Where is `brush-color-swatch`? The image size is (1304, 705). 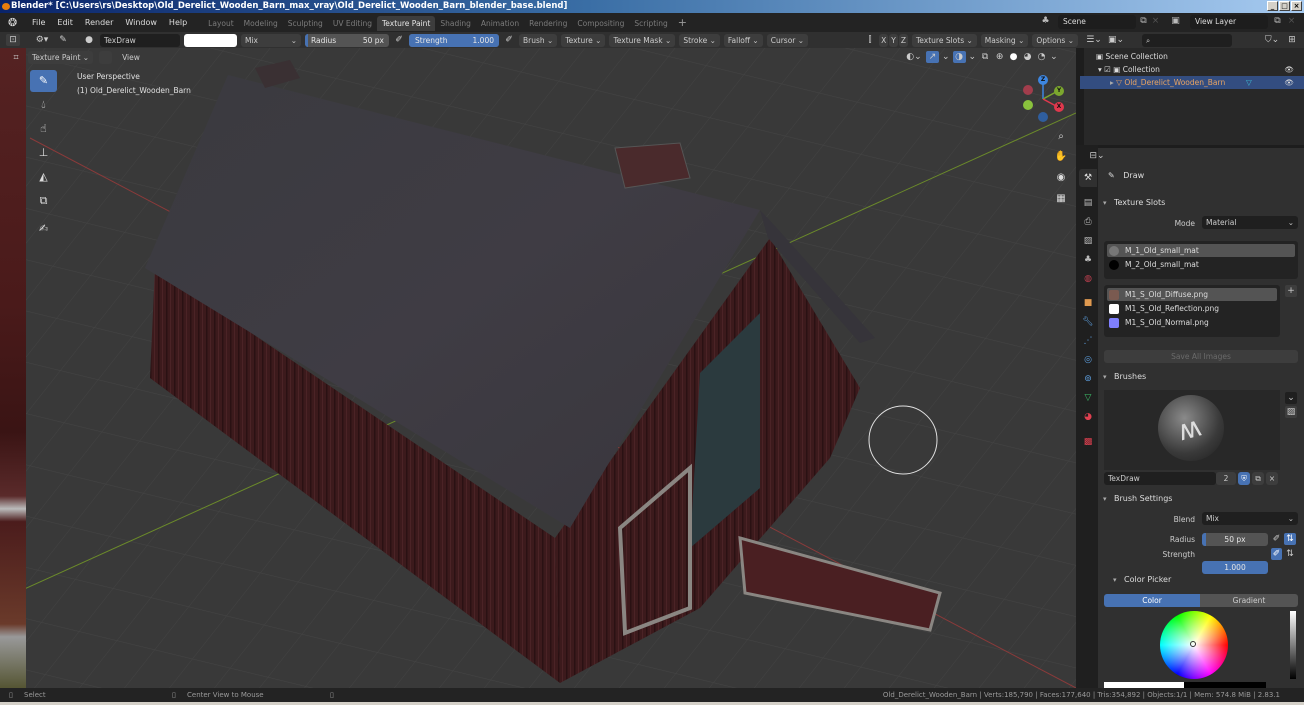
brush-color-swatch is located at coordinates (210, 40).